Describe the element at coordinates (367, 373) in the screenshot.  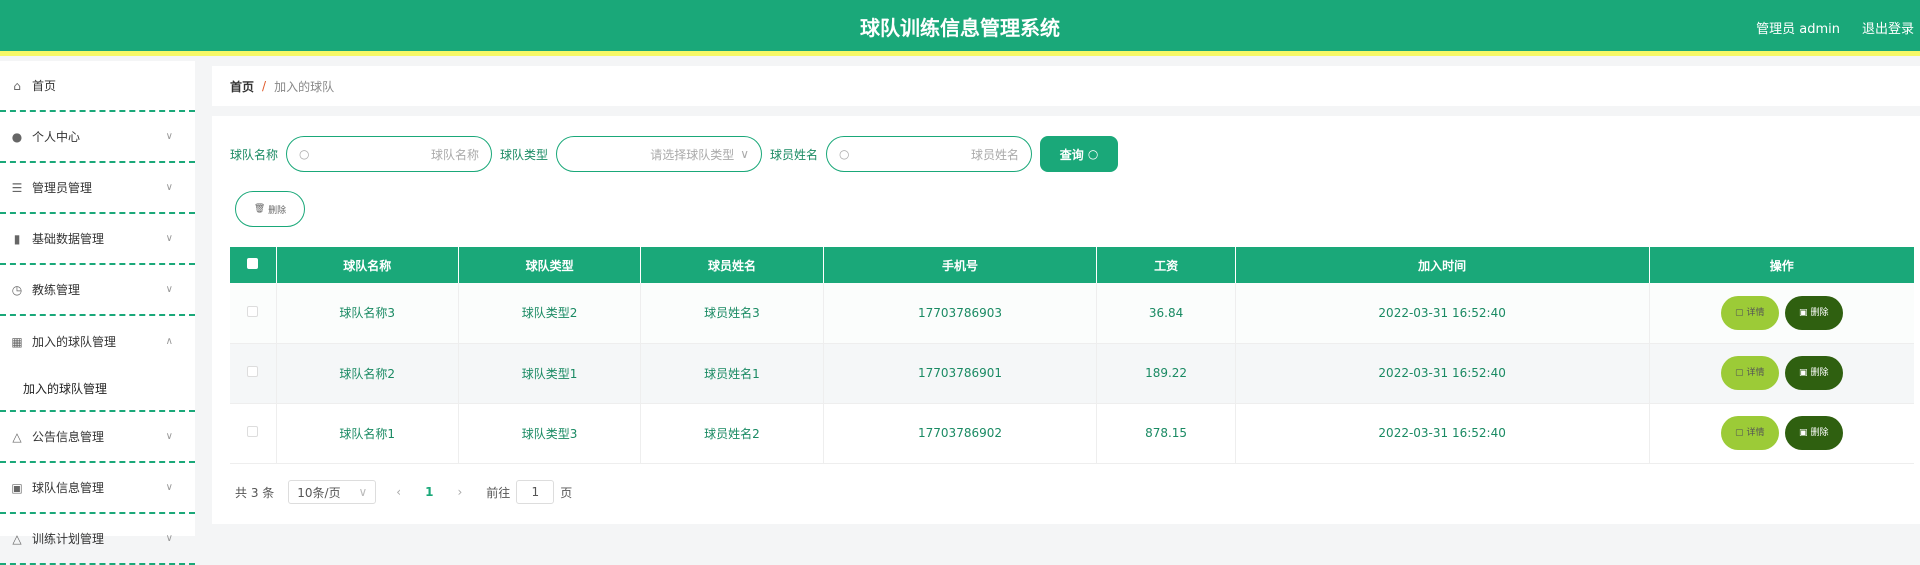
I see `table-cell: 球队名称2` at that location.